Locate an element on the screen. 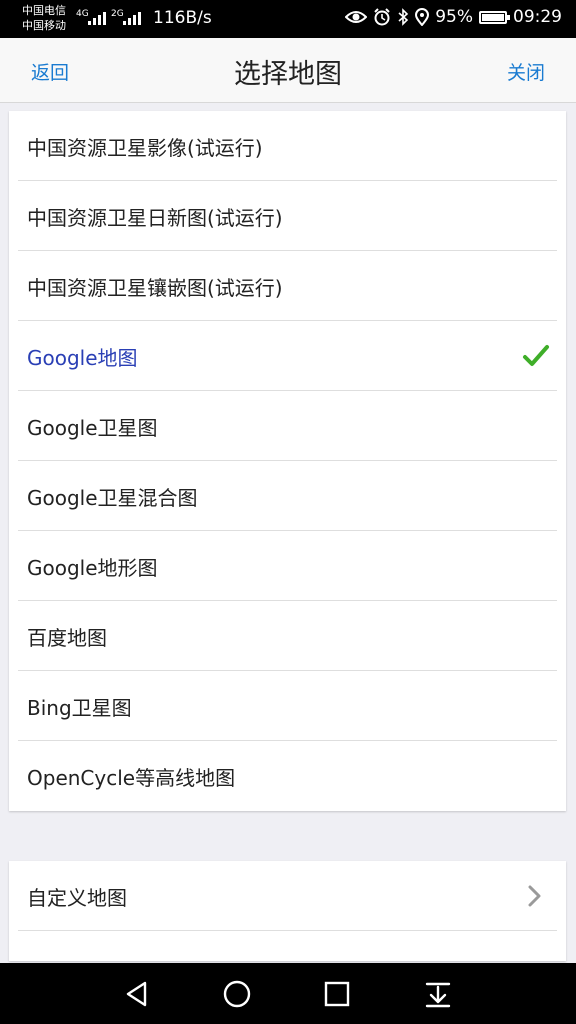 The width and height of the screenshot is (576, 1024). status-bar: 中国电信 中国移动 4G 2G 116B/s 95% 09:29 is located at coordinates (288, 19).